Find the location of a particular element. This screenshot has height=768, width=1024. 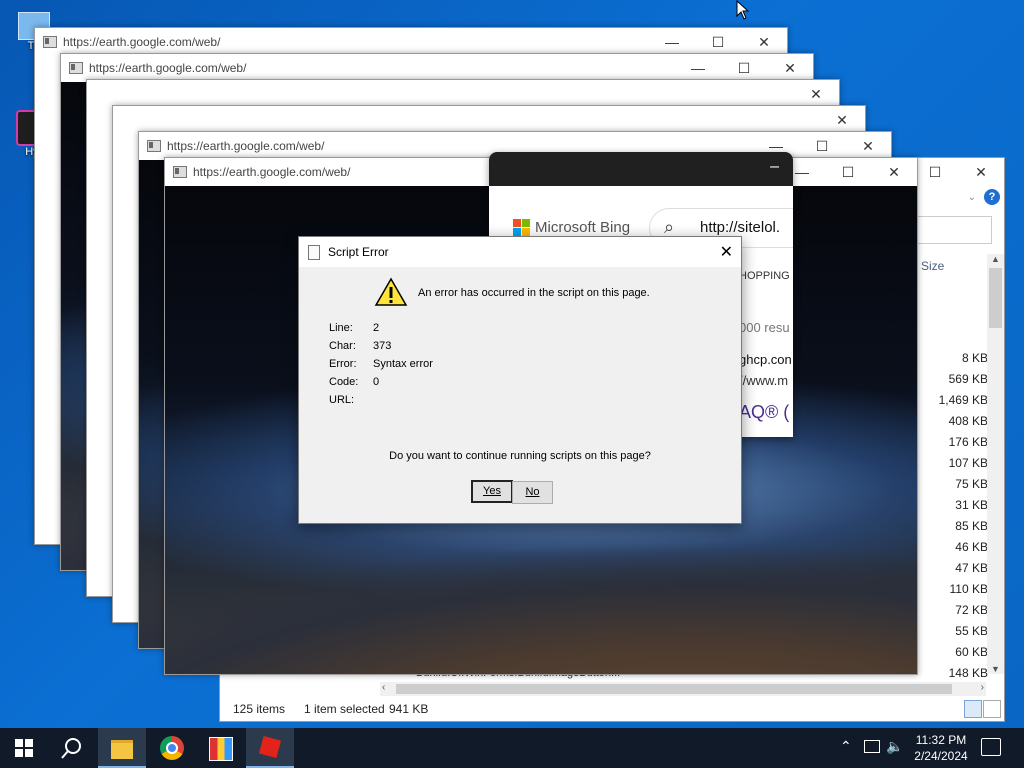

yes-label: Yes is located at coordinates (492, 491).